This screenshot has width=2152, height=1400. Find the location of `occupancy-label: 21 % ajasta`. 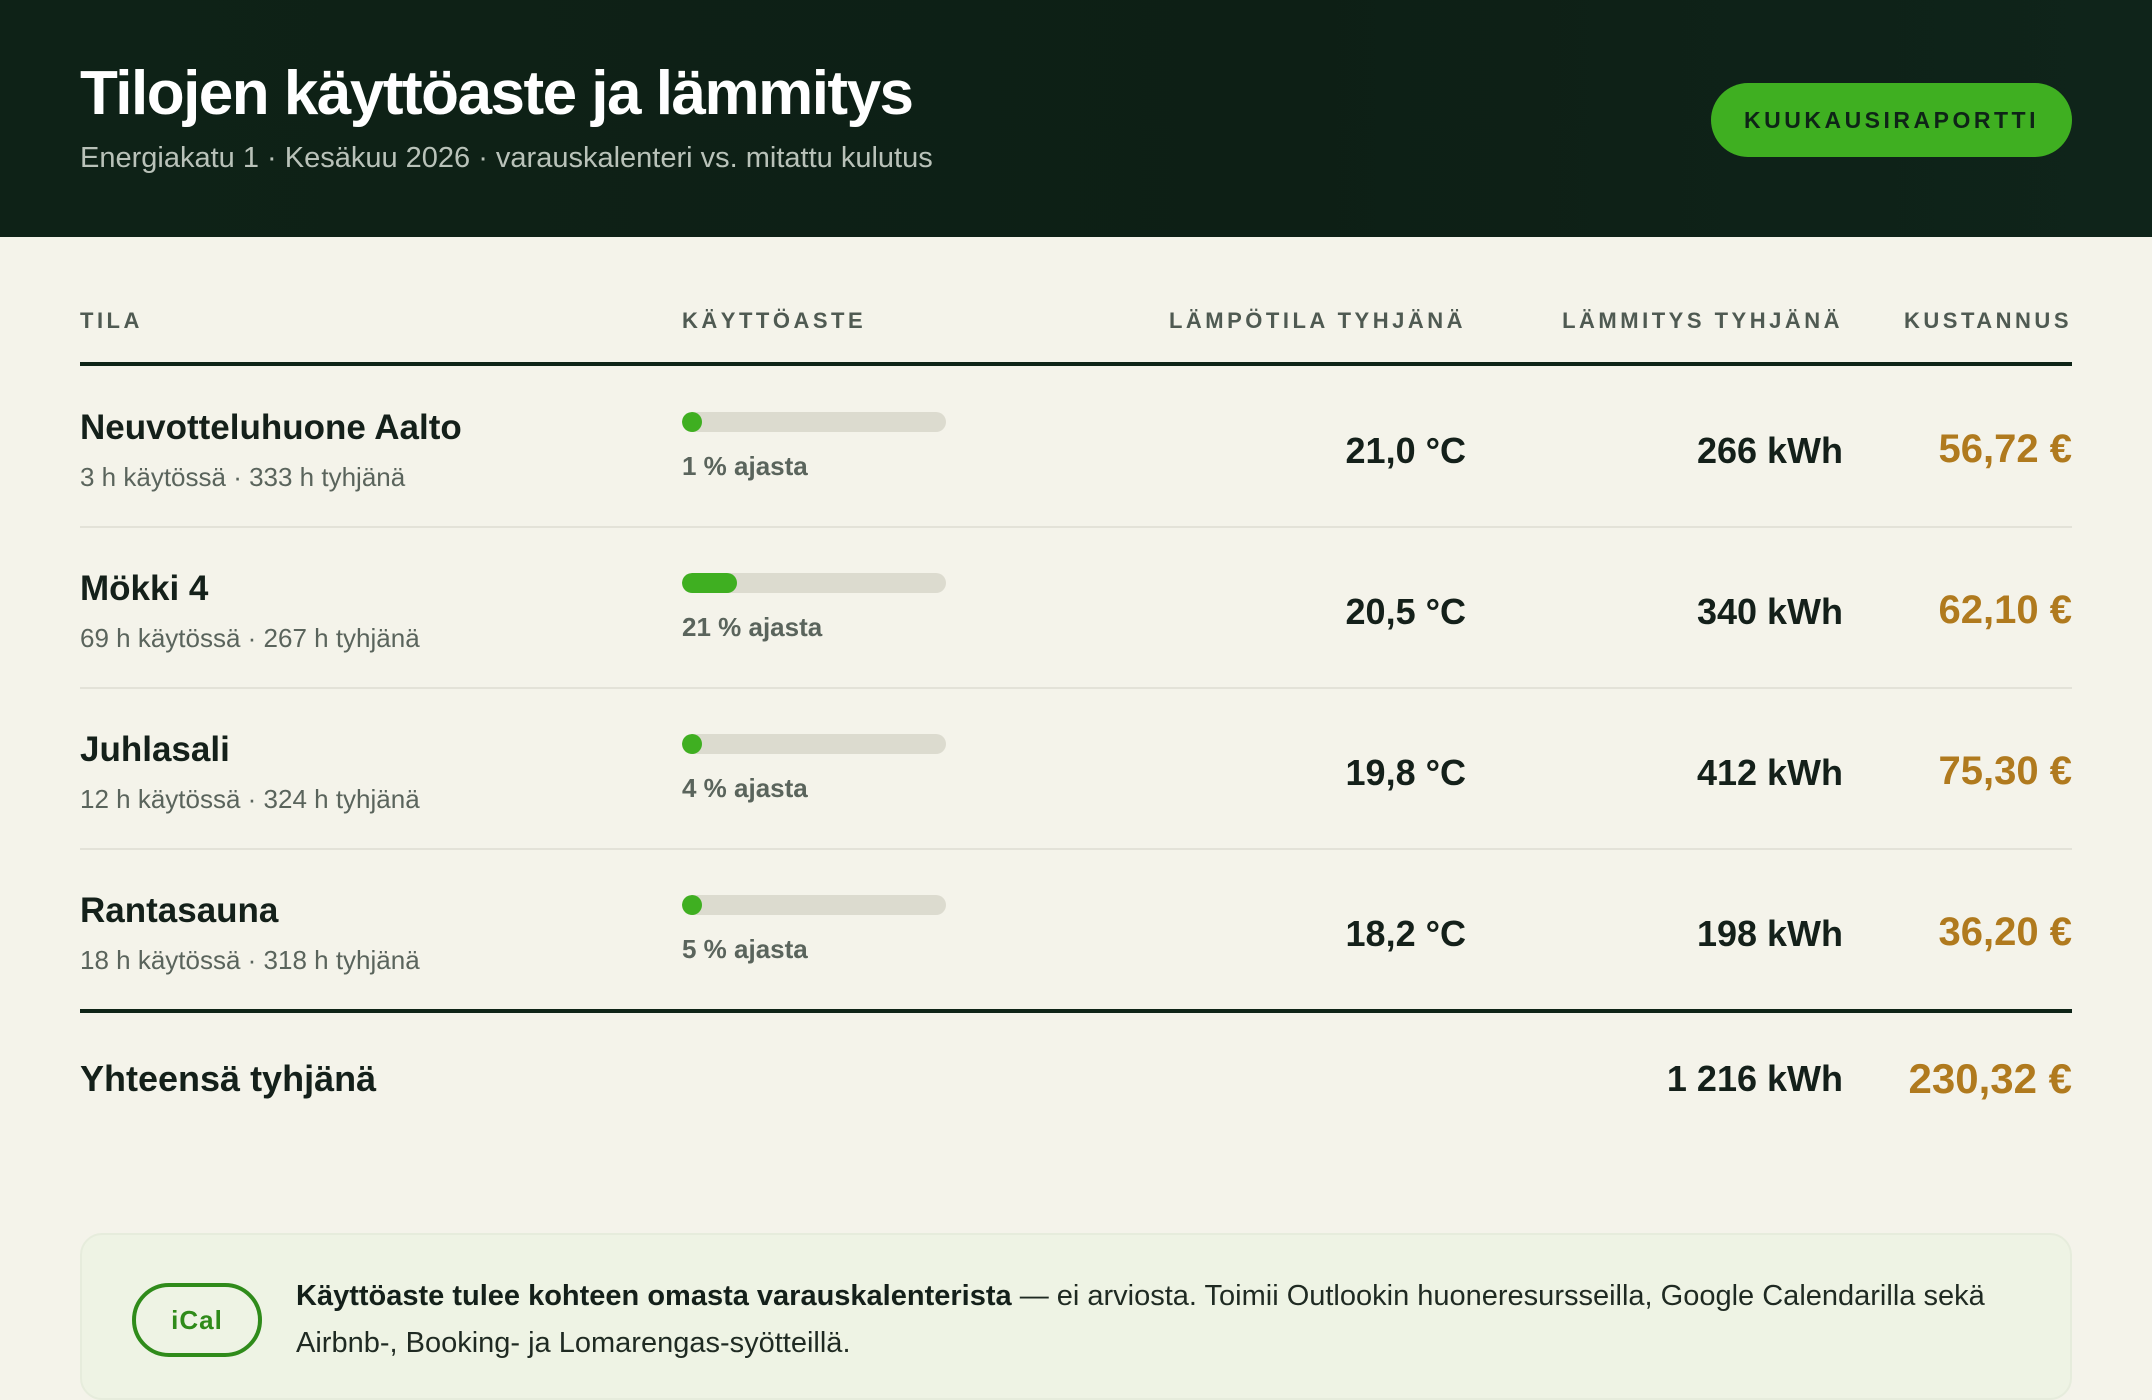

occupancy-label: 21 % ajasta is located at coordinates (752, 627).